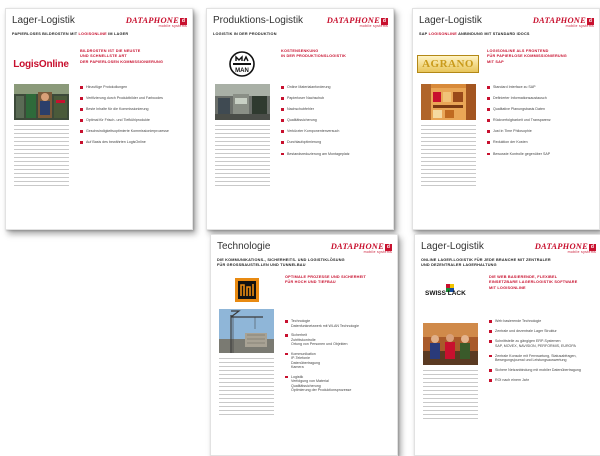  What do you see at coordinates (335, 131) in the screenshot?
I see `list-item: Verkürzter Komponentenversuch` at bounding box center [335, 131].